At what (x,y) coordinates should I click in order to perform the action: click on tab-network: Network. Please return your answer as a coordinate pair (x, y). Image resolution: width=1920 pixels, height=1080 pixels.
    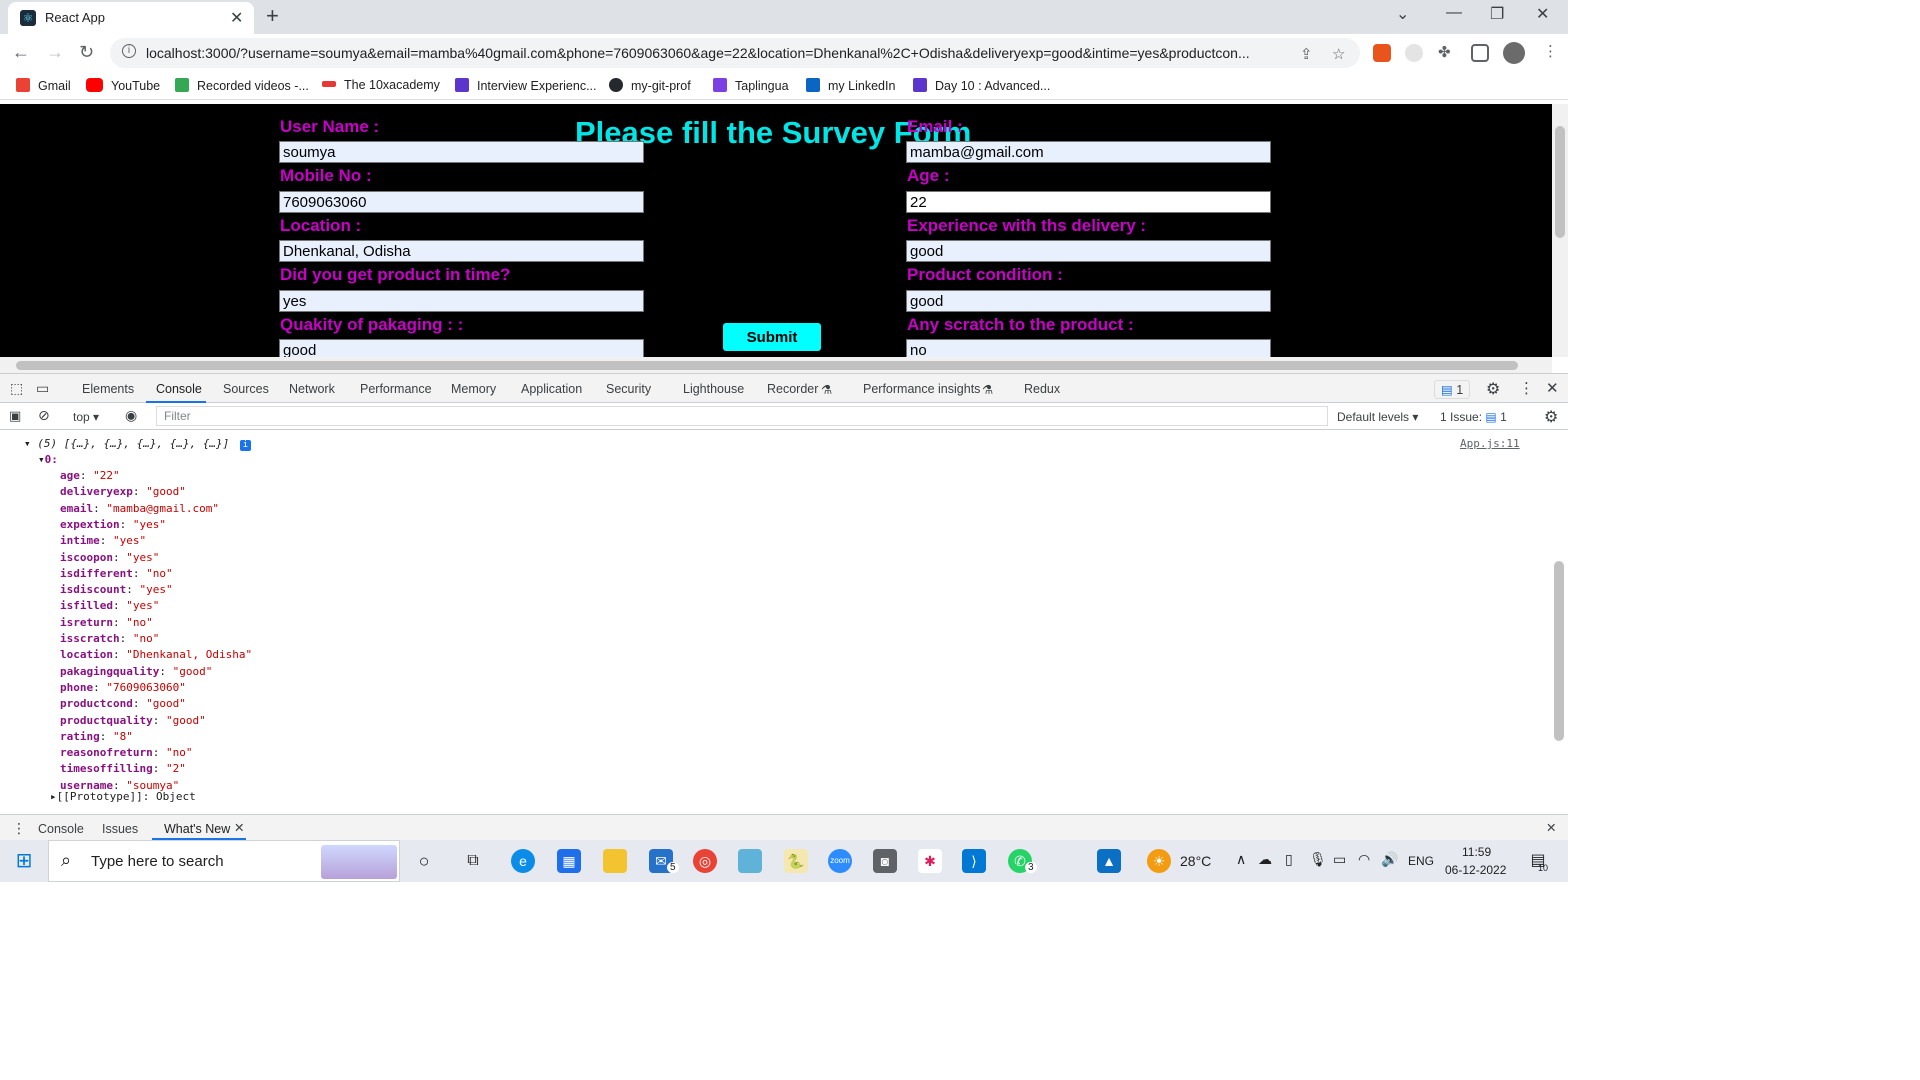
    Looking at the image, I should click on (312, 389).